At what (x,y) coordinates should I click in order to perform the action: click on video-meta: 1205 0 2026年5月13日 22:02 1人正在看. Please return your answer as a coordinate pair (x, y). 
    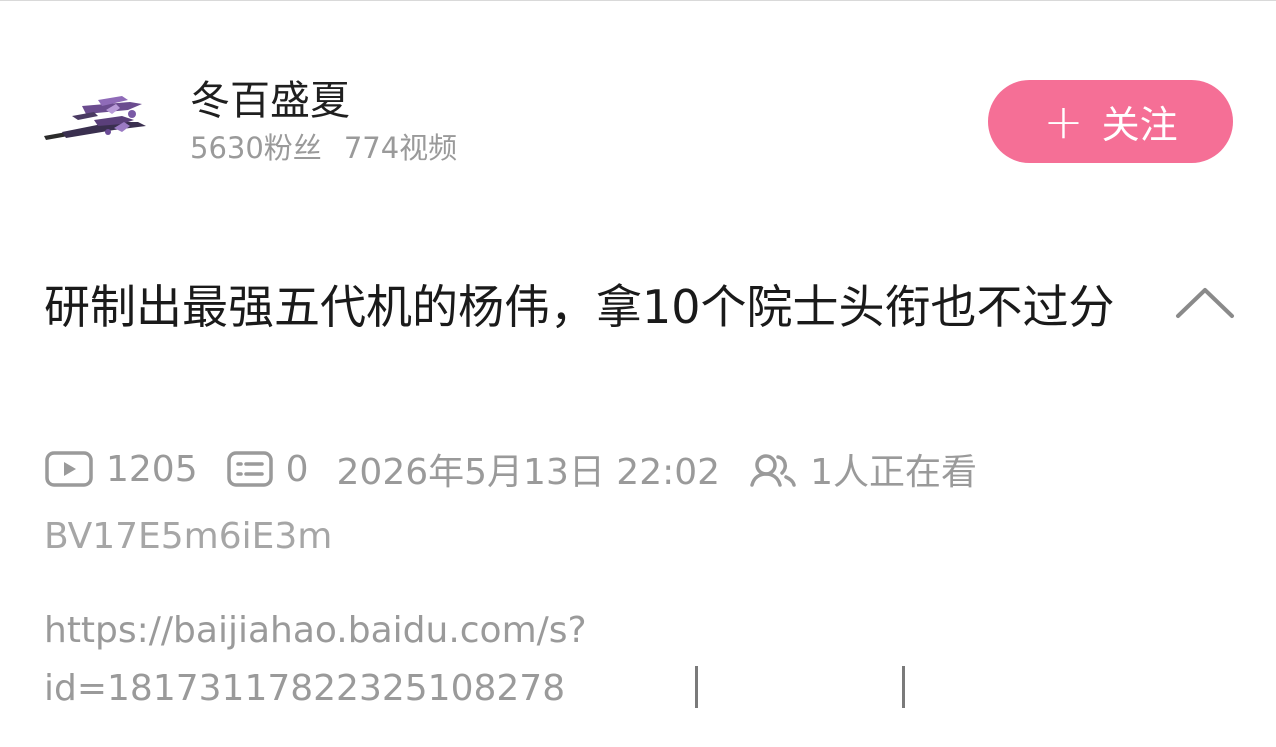
    Looking at the image, I should click on (510, 469).